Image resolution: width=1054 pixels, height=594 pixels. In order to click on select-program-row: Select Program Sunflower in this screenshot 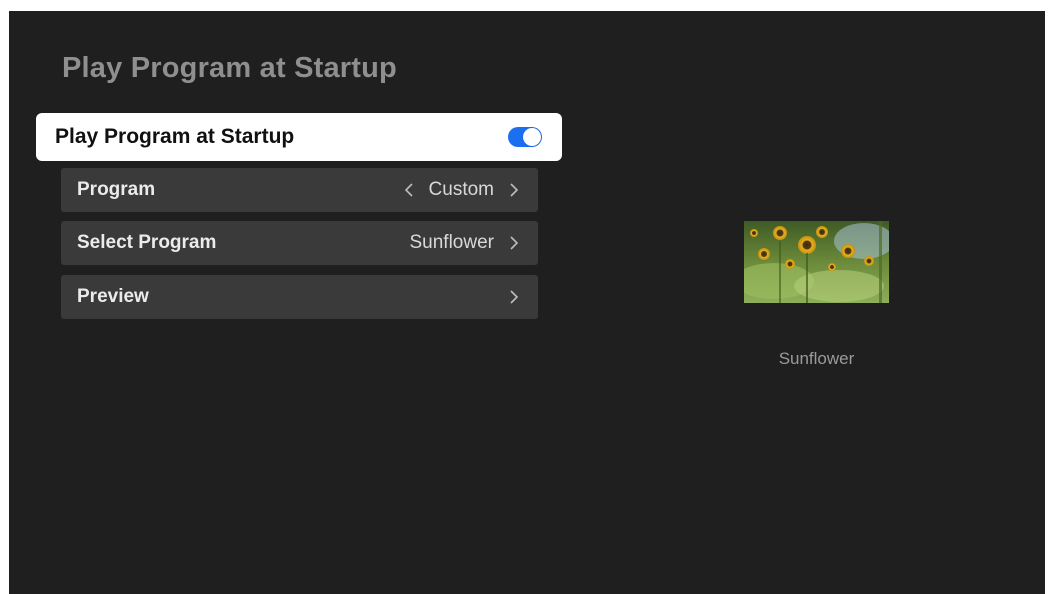, I will do `click(299, 243)`.